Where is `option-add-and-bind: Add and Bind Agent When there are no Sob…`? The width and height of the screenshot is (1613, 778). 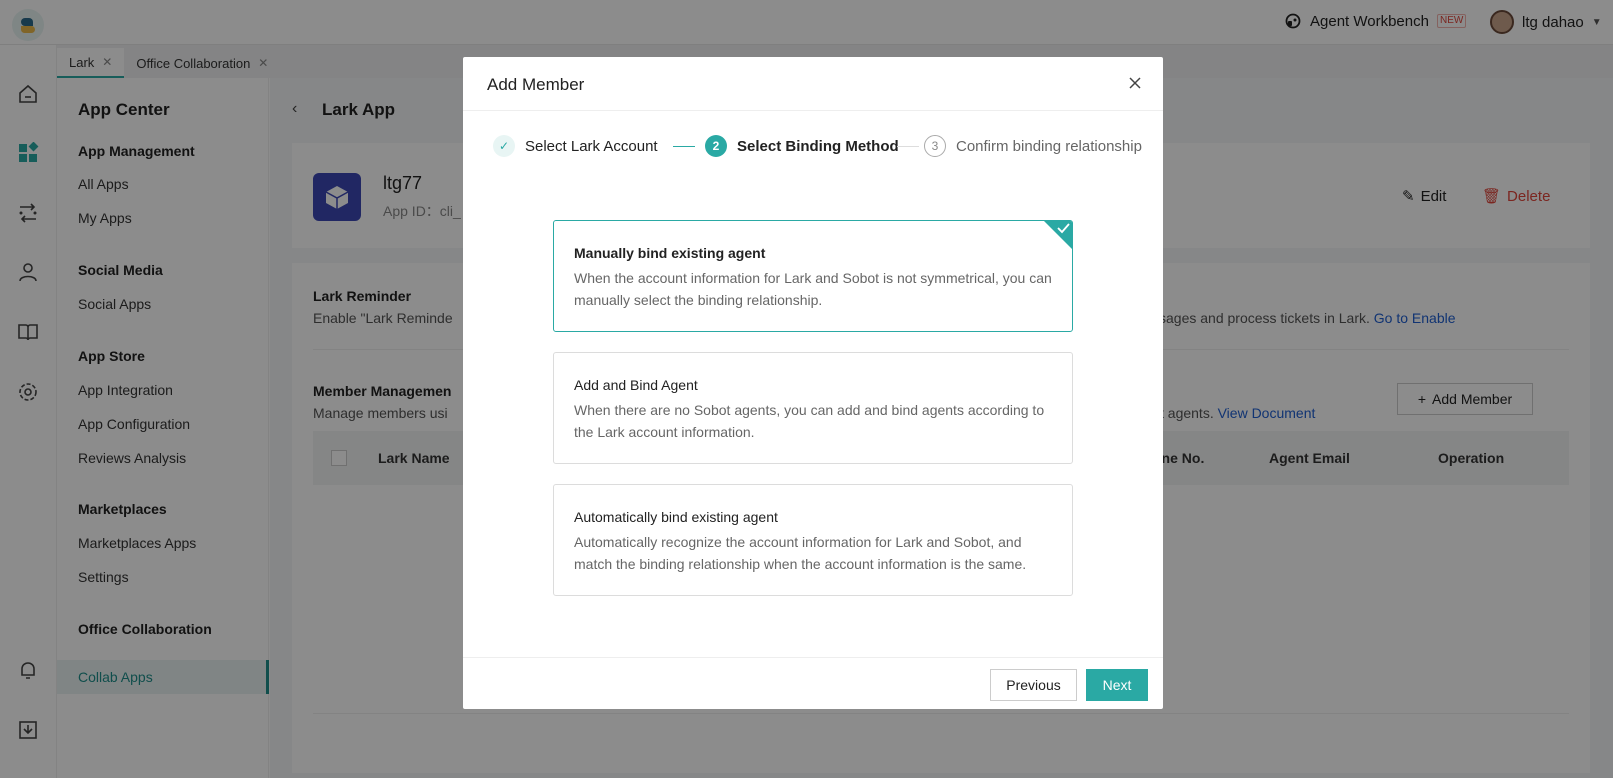 option-add-and-bind: Add and Bind Agent When there are no Sob… is located at coordinates (813, 408).